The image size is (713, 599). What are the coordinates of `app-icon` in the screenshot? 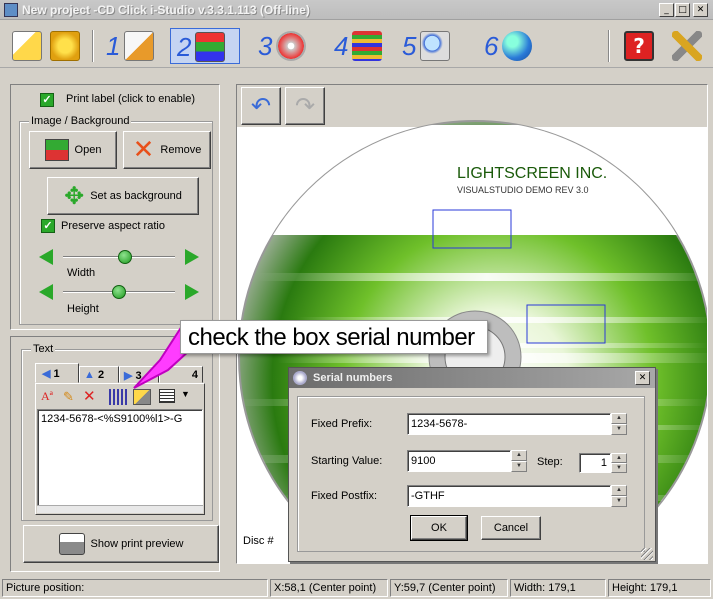 It's located at (11, 10).